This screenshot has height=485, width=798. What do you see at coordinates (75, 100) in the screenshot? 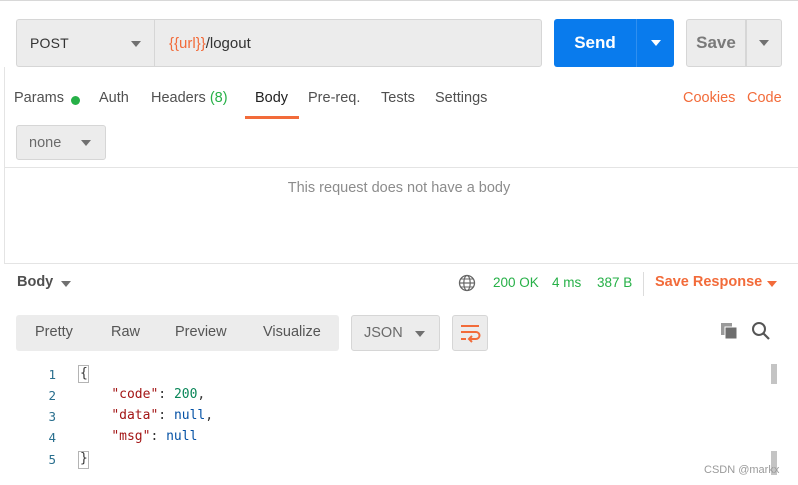
I see `params-indicator-dot` at bounding box center [75, 100].